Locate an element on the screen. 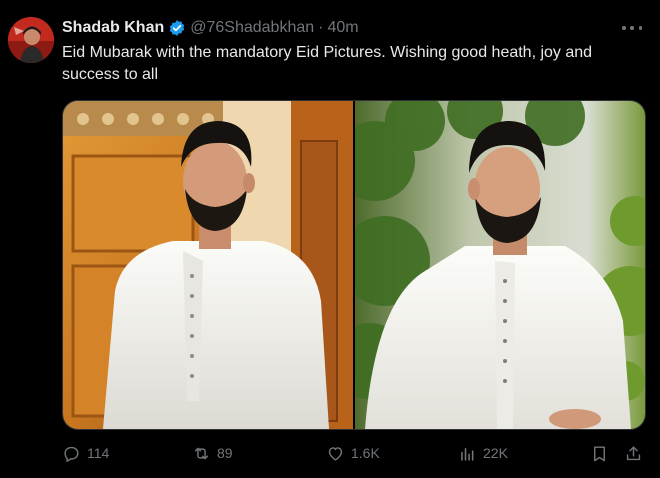  bookmark-icon is located at coordinates (599, 453).